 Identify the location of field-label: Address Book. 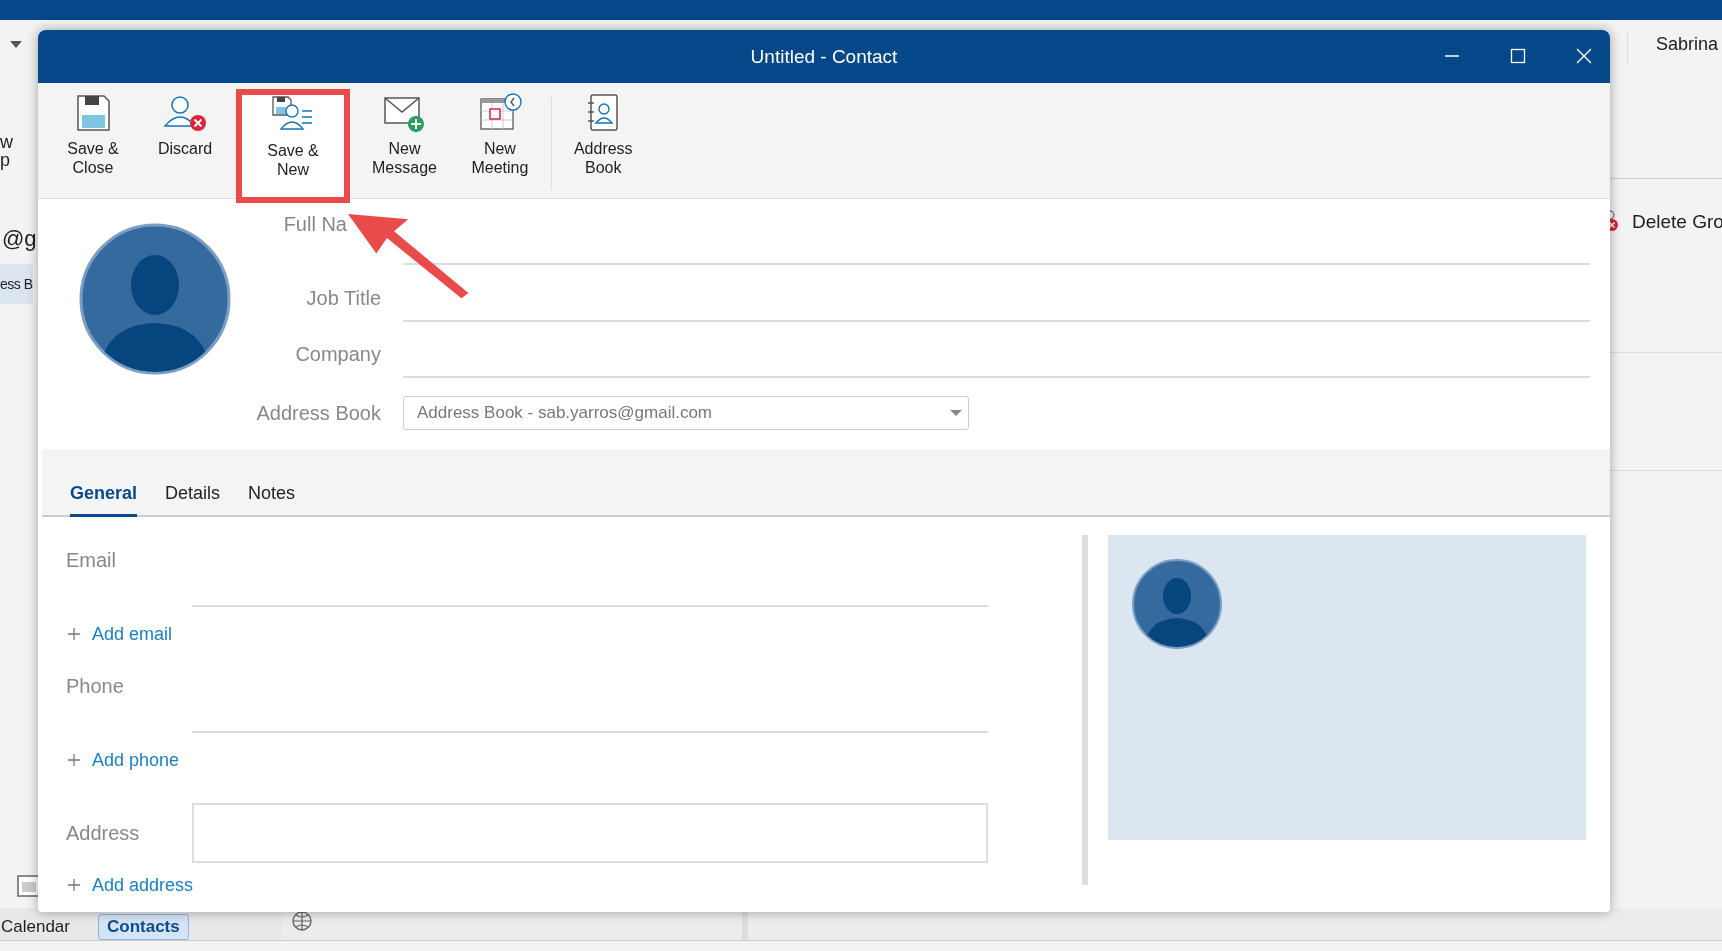
(318, 413).